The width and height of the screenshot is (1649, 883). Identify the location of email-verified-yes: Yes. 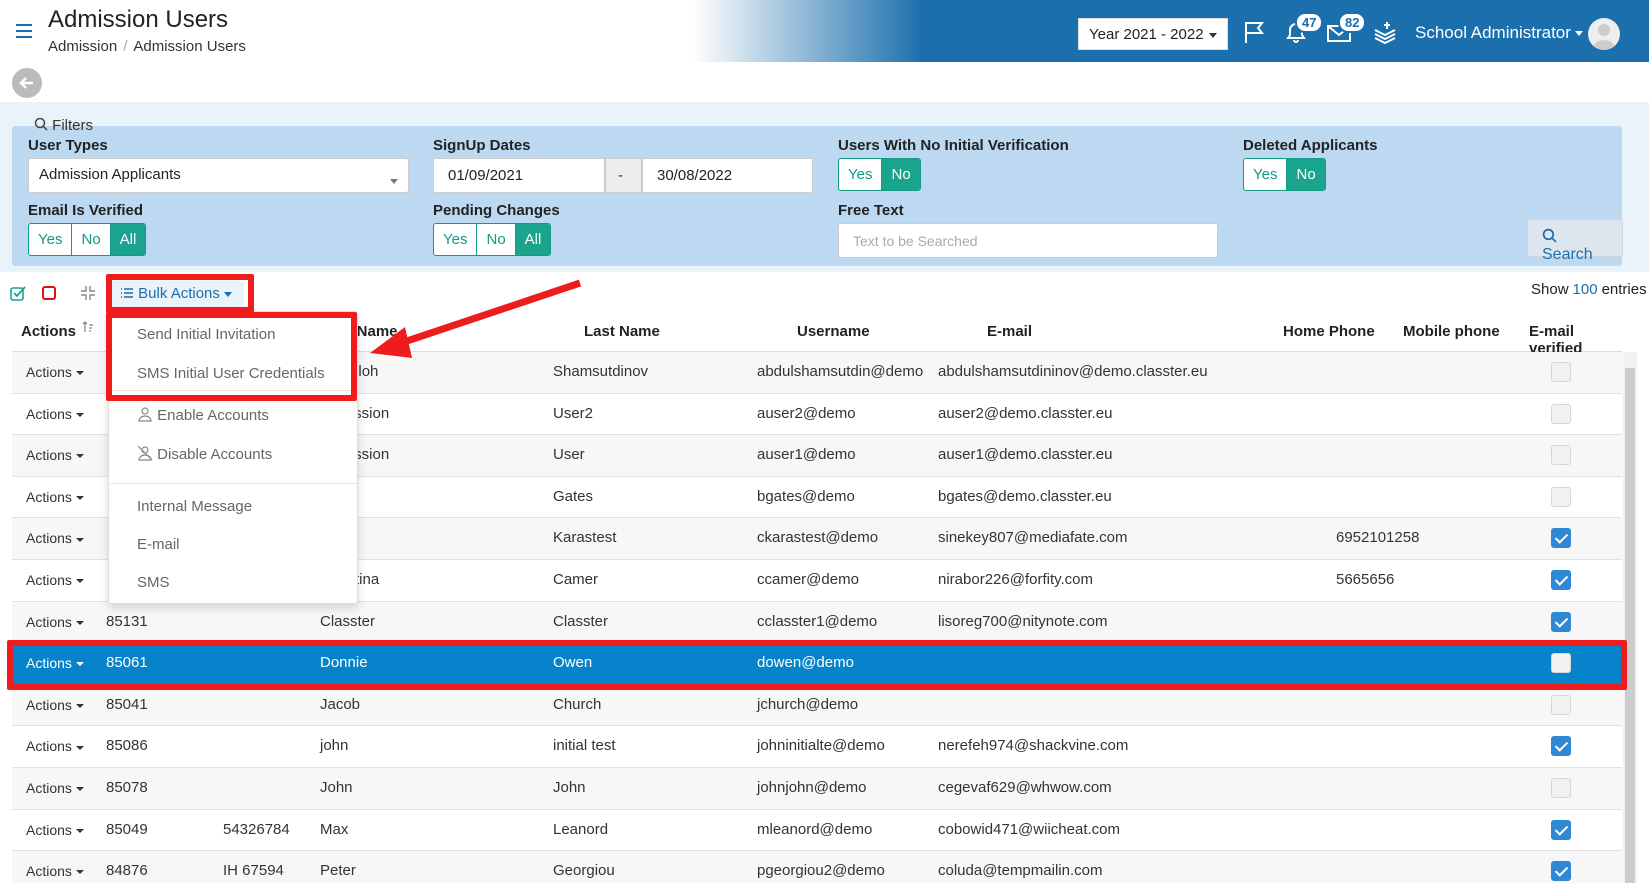
(51, 239).